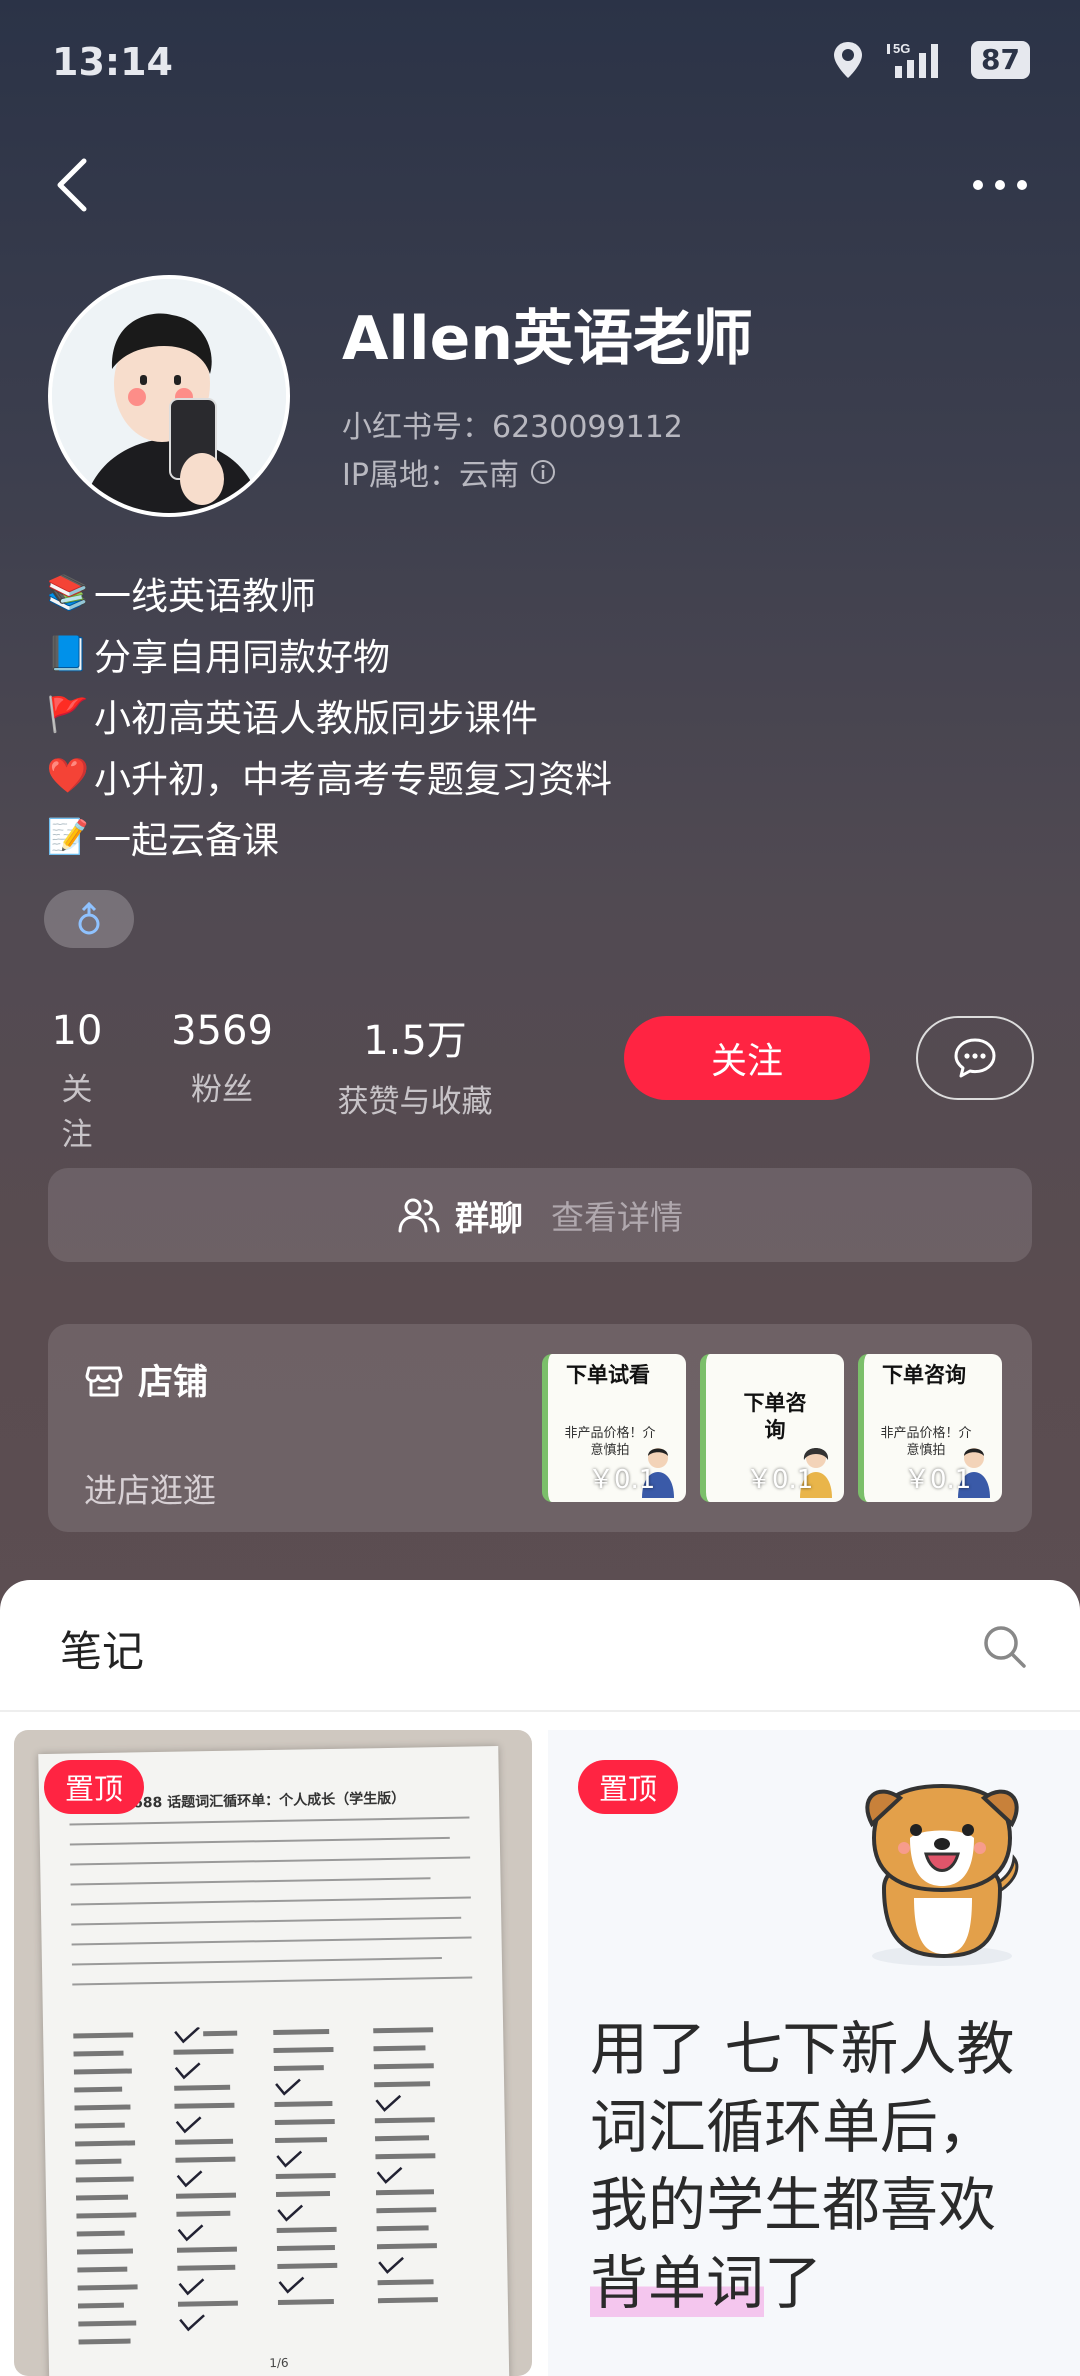 The image size is (1080, 2376). Describe the element at coordinates (614, 1428) in the screenshot. I see `shop-item-thumbnail: 下单试看 非产品价格！介意慎拍 ￥0.1` at that location.